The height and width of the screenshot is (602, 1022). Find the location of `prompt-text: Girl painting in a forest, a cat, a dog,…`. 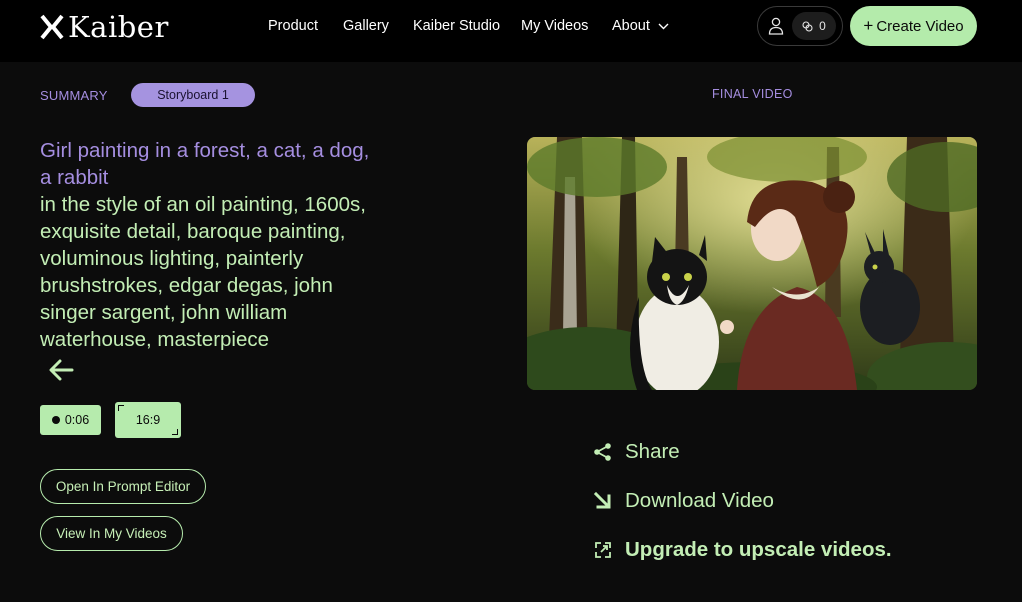

prompt-text: Girl painting in a forest, a cat, a dog,… is located at coordinates (205, 245).